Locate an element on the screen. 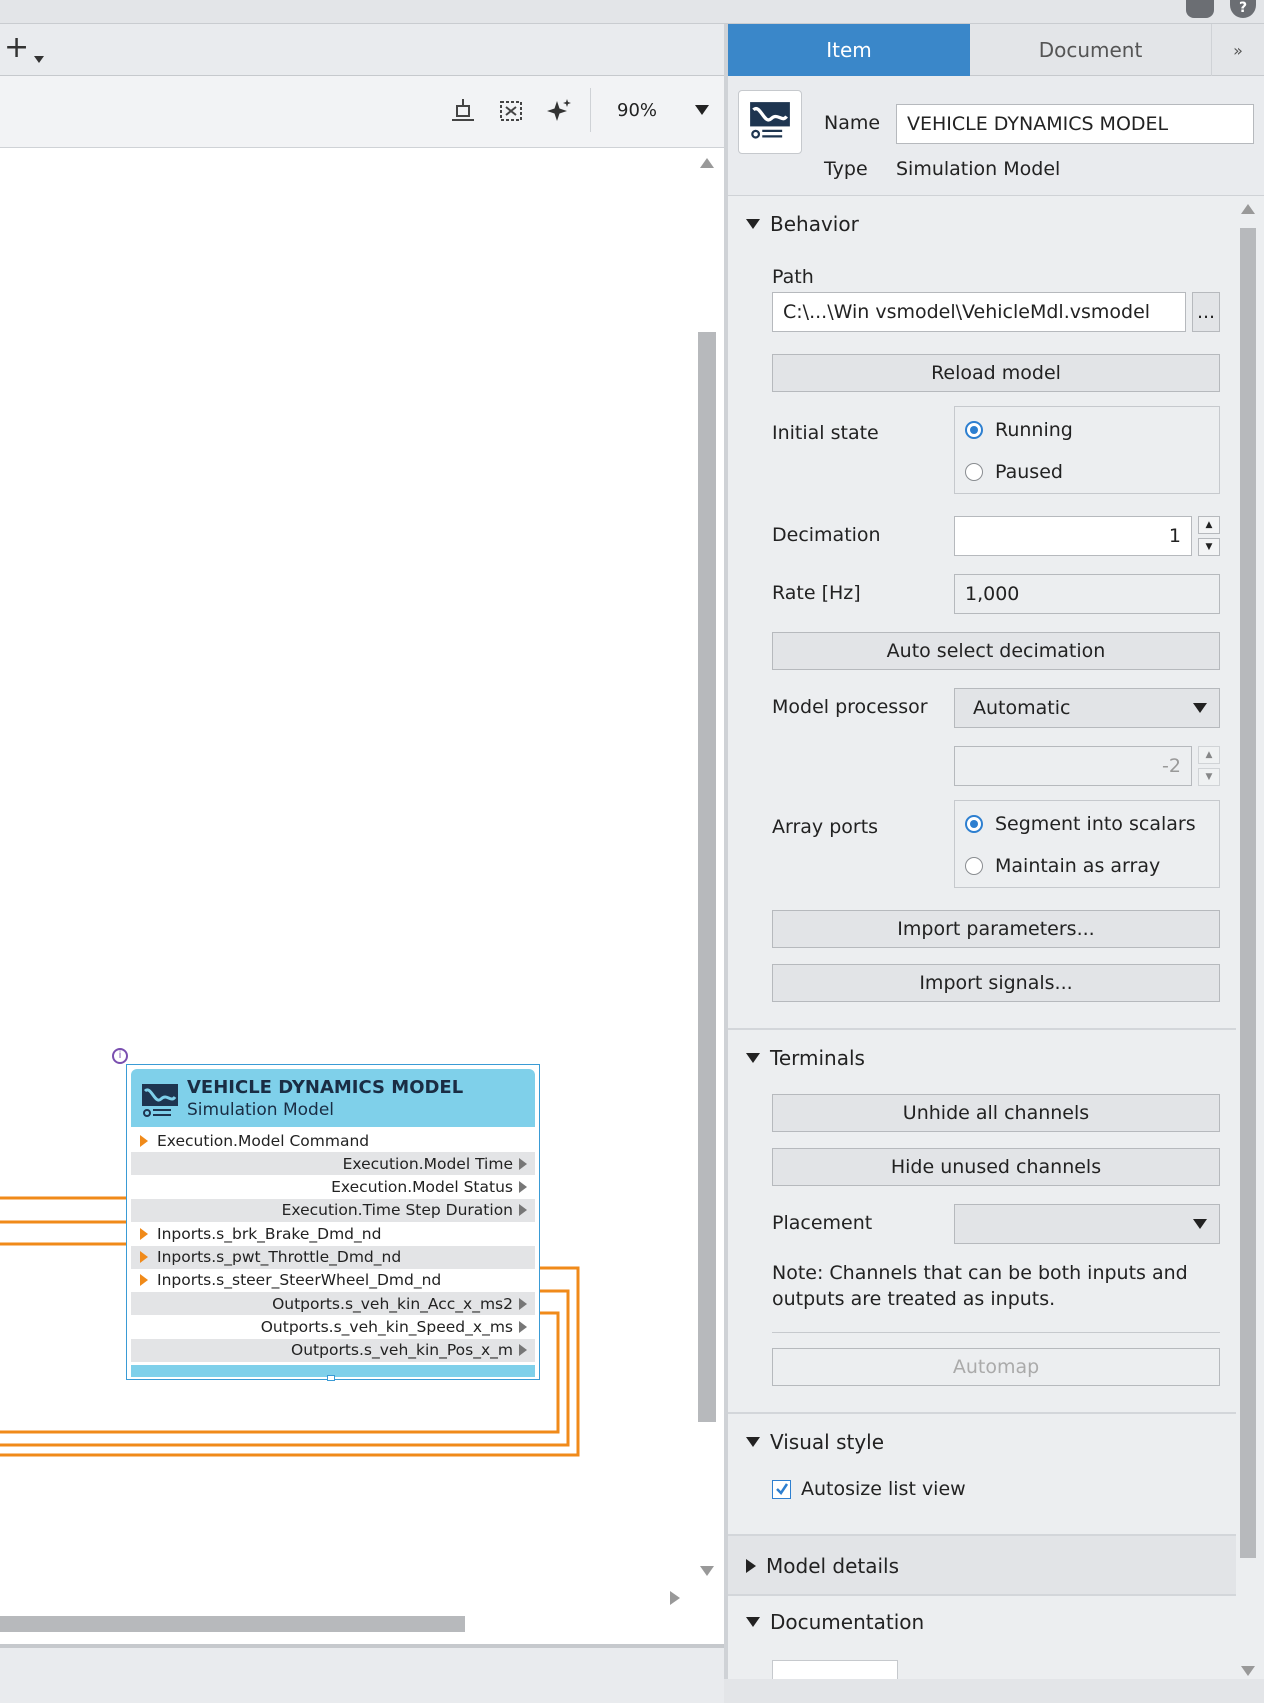 This screenshot has height=1703, width=1264. port-row: Inports.s_brk_Brake_Dmd_nd is located at coordinates (333, 1233).